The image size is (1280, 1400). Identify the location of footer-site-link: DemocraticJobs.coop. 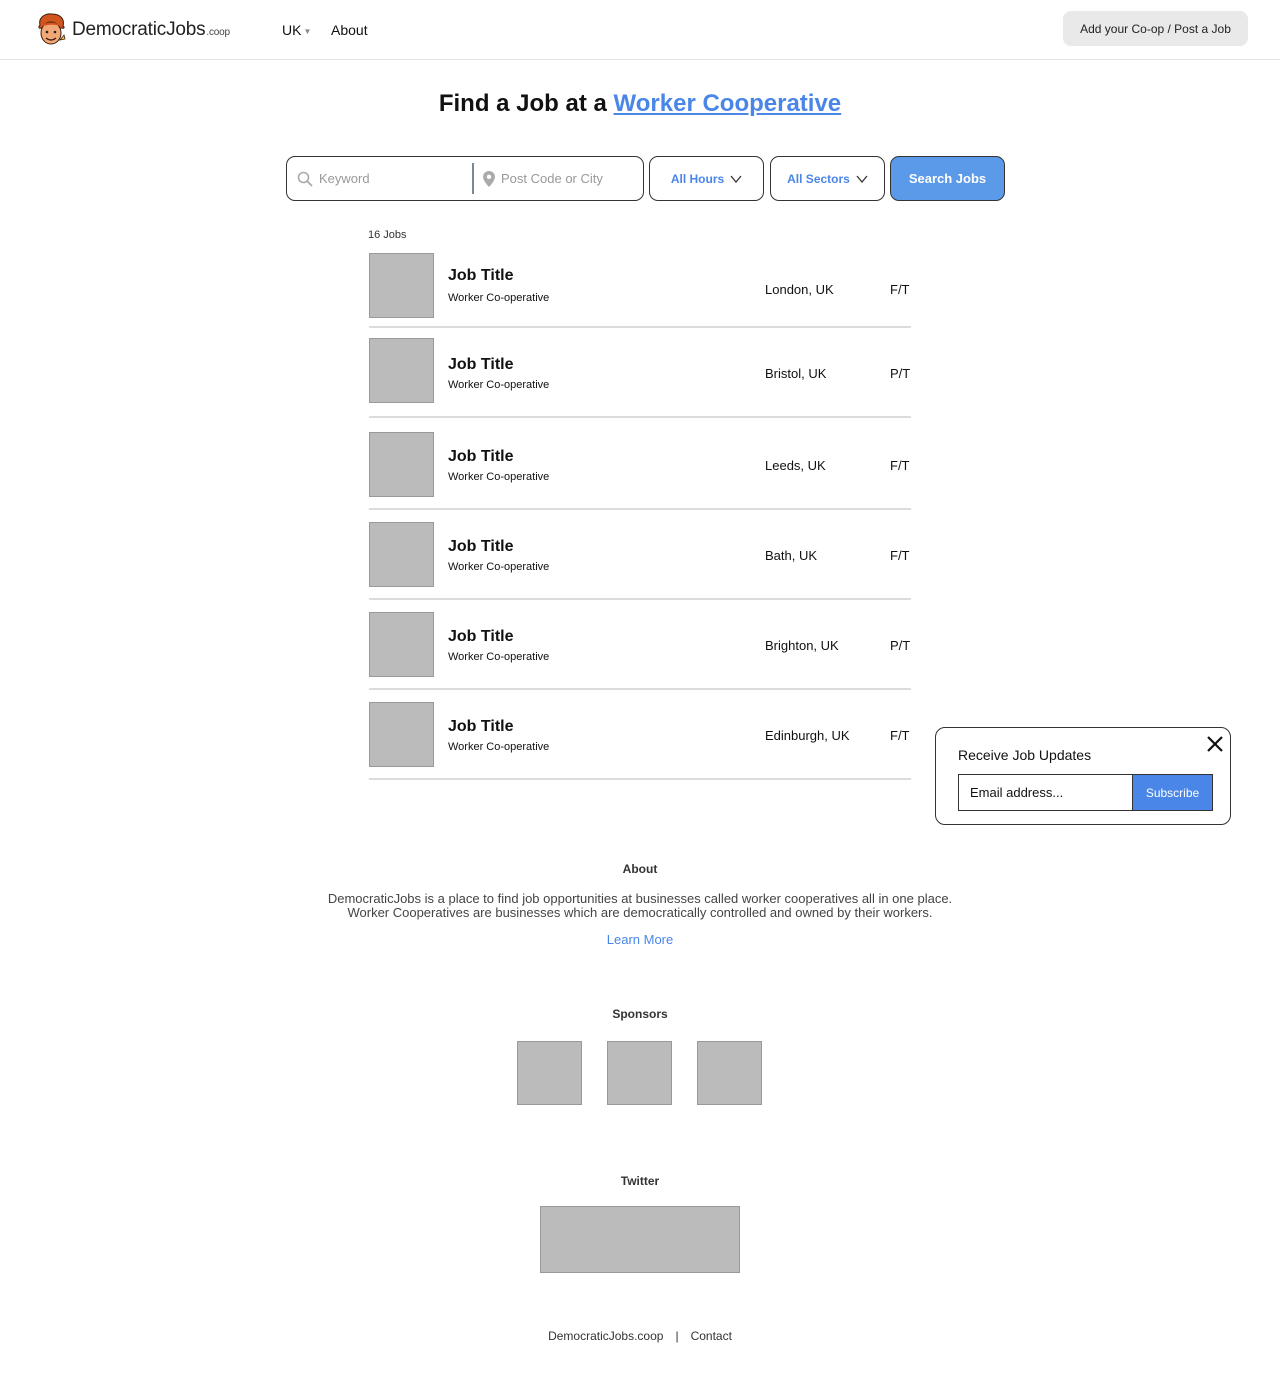
(605, 1336).